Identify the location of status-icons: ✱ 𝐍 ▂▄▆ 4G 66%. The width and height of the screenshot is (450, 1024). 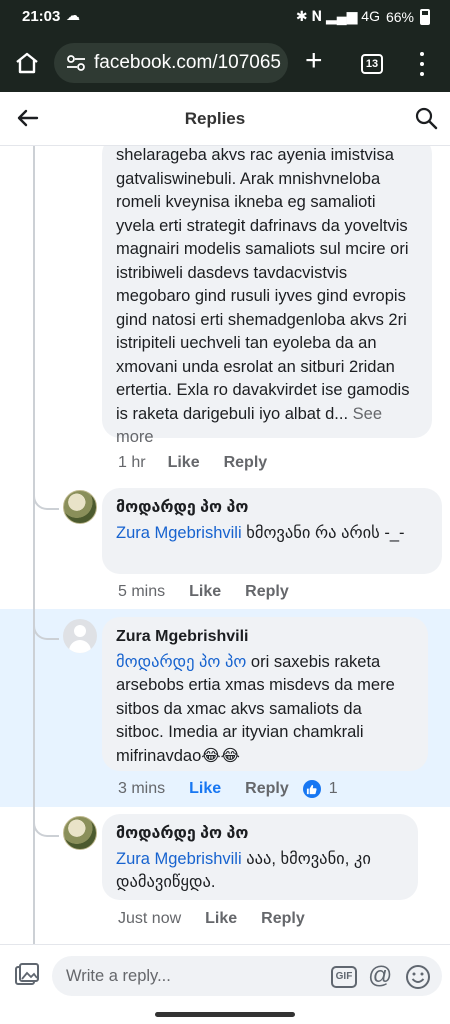
(363, 16).